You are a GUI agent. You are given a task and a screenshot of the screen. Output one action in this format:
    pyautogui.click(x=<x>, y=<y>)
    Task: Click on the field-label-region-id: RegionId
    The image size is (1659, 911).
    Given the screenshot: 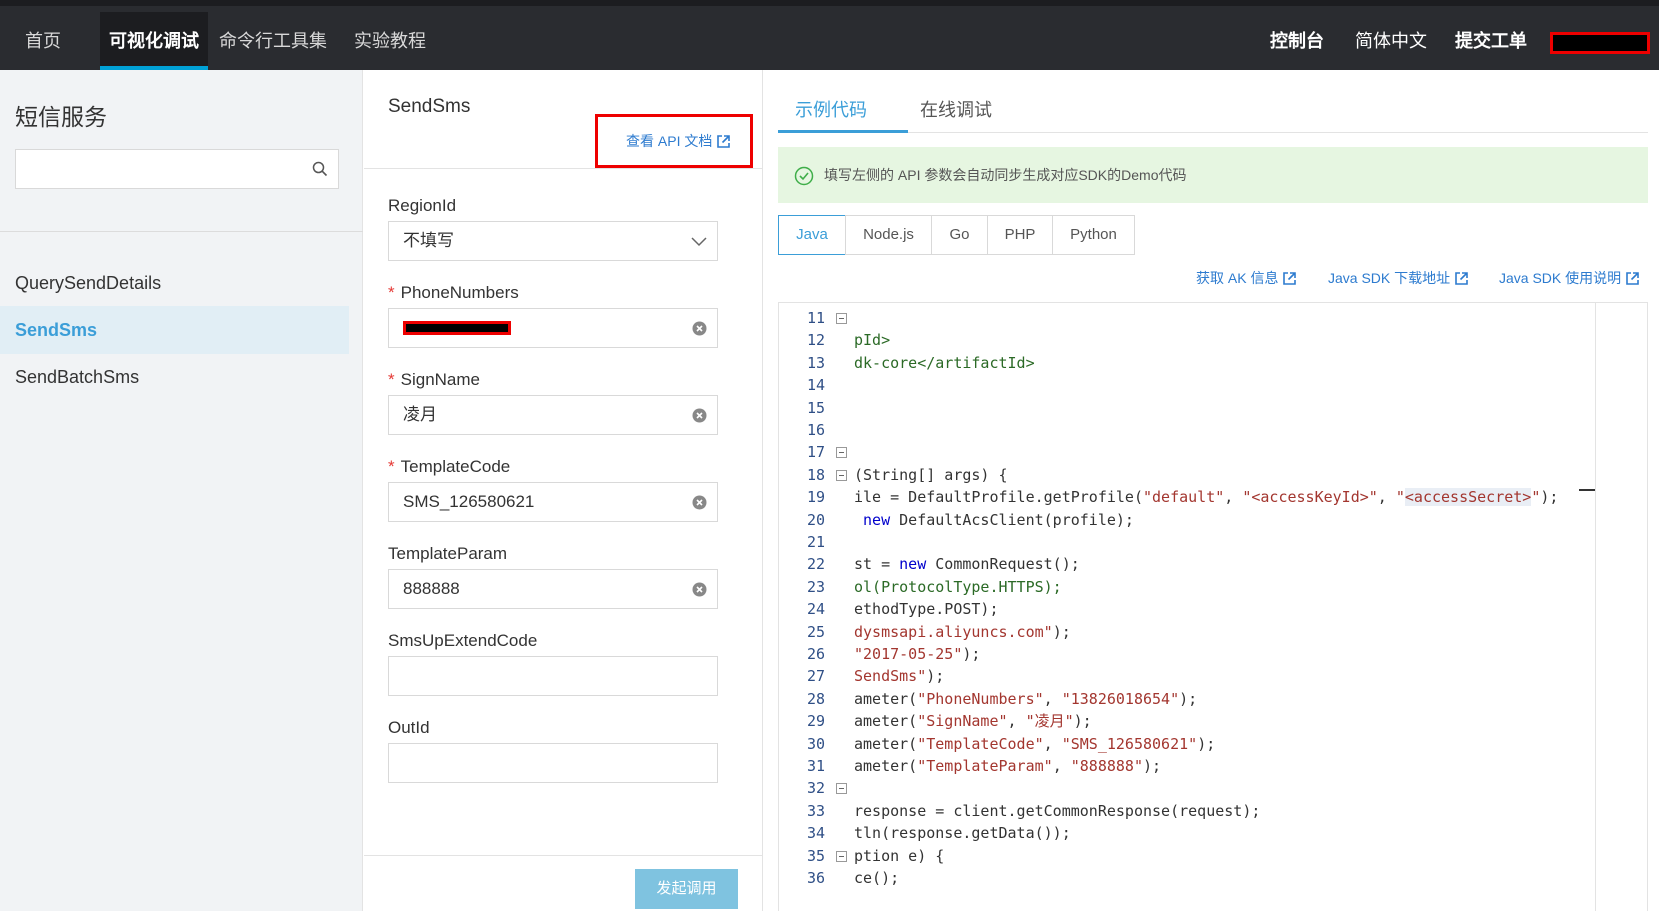 What is the action you would take?
    pyautogui.click(x=422, y=206)
    